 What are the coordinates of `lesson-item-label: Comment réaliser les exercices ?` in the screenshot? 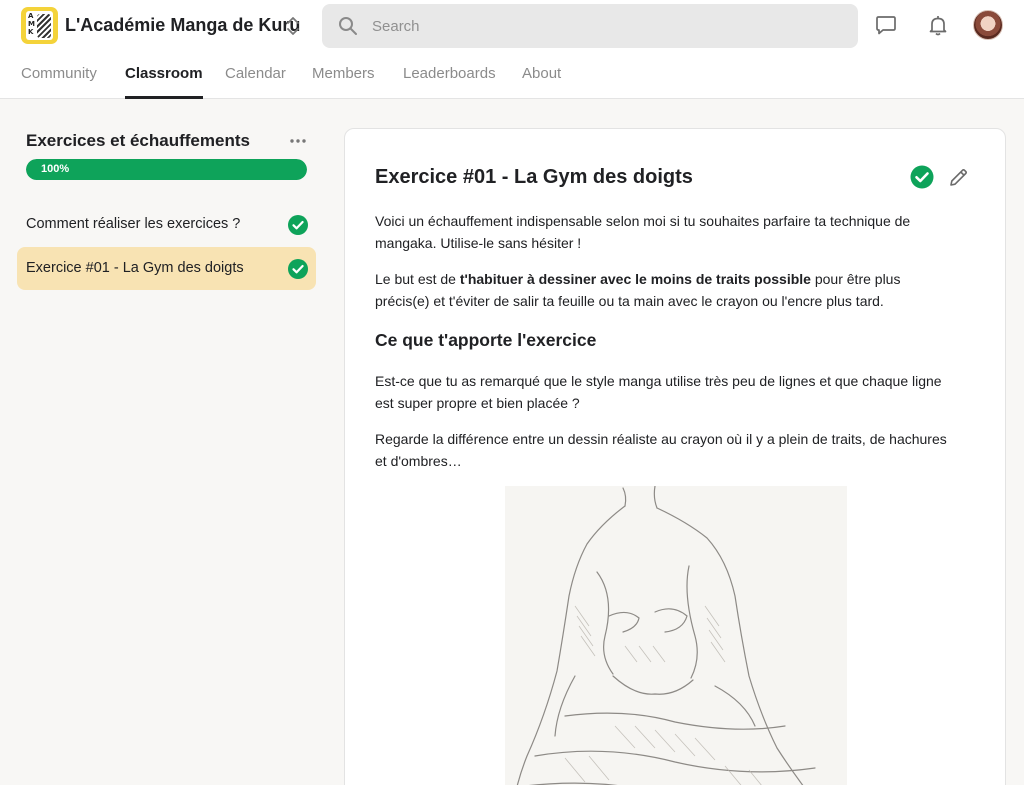 It's located at (133, 224).